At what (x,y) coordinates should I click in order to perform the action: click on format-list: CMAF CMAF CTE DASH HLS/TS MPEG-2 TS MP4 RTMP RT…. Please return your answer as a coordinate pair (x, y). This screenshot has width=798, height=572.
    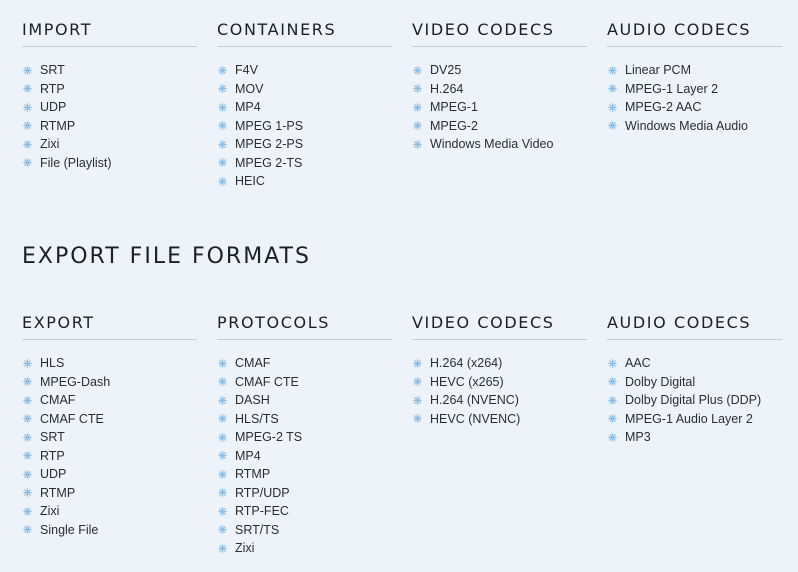
    Looking at the image, I should click on (304, 449).